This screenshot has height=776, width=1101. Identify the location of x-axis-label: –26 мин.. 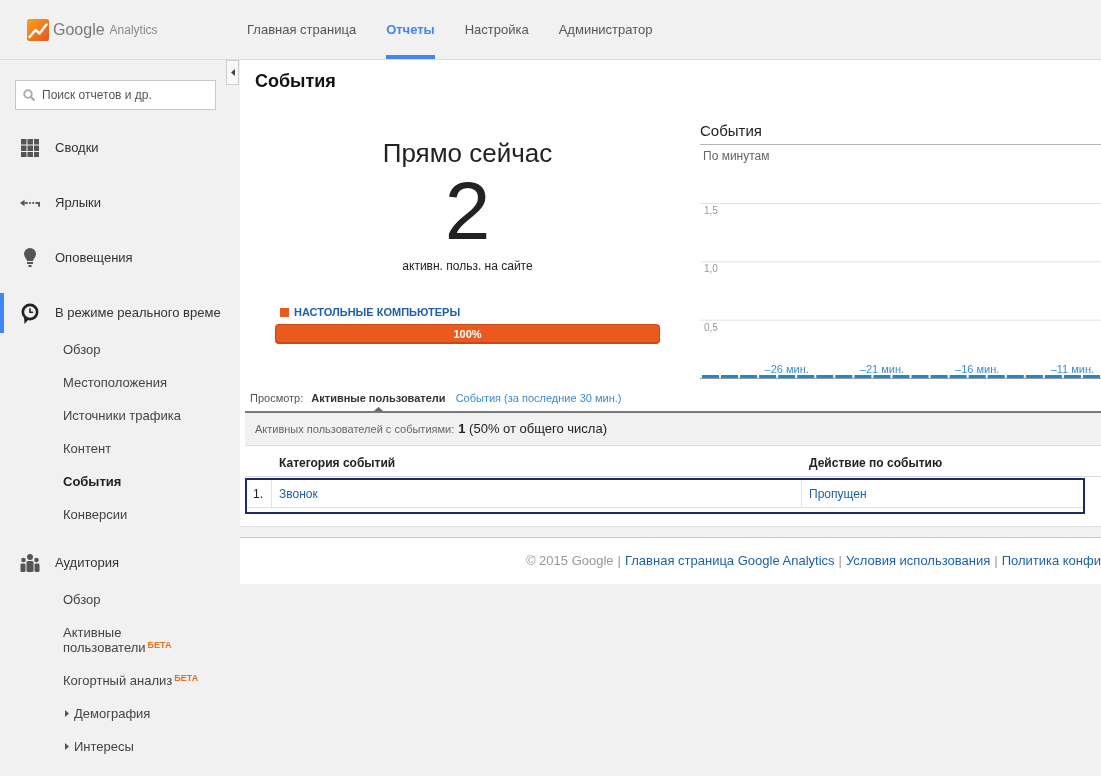
(786, 369).